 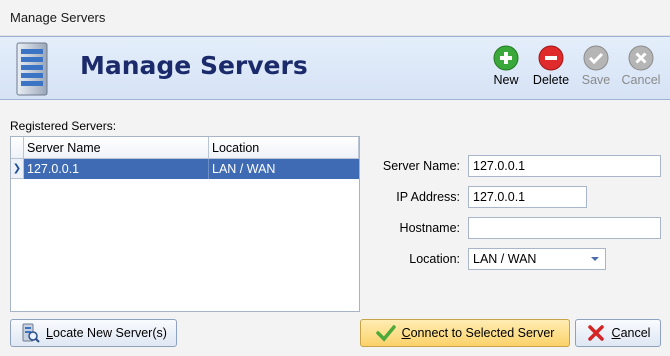 I want to click on hostname-input, so click(x=564, y=228).